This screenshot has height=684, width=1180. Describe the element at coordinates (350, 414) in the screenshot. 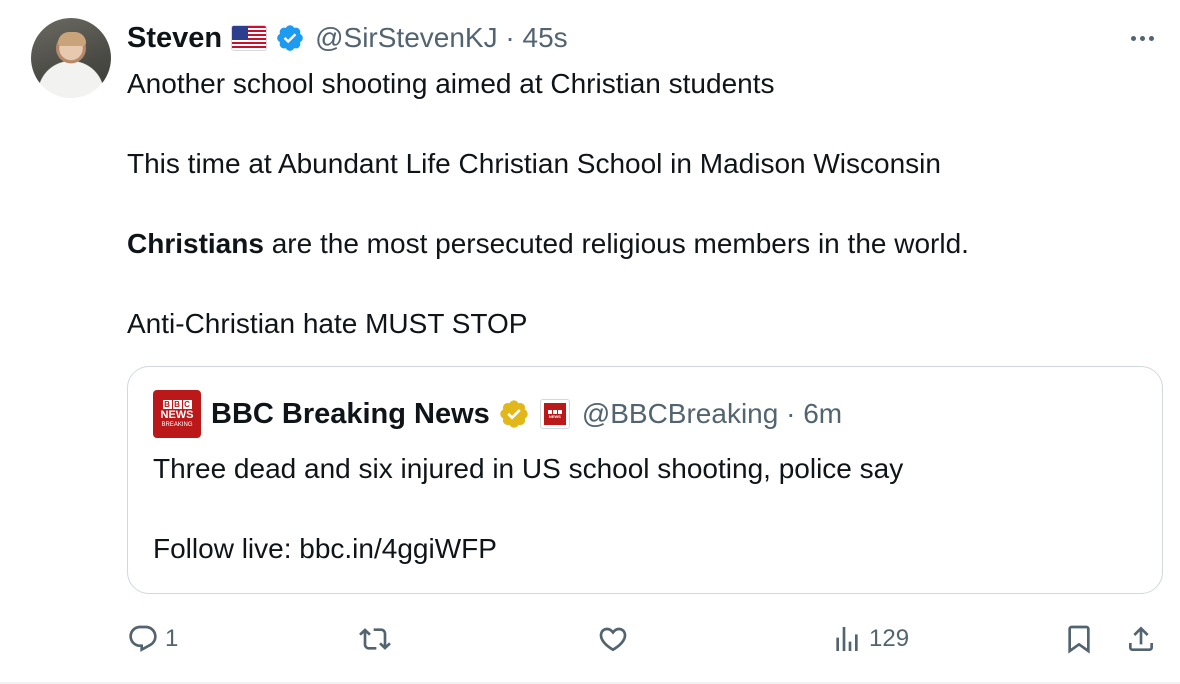

I see `quote-author-name: BBC Breaking News` at that location.